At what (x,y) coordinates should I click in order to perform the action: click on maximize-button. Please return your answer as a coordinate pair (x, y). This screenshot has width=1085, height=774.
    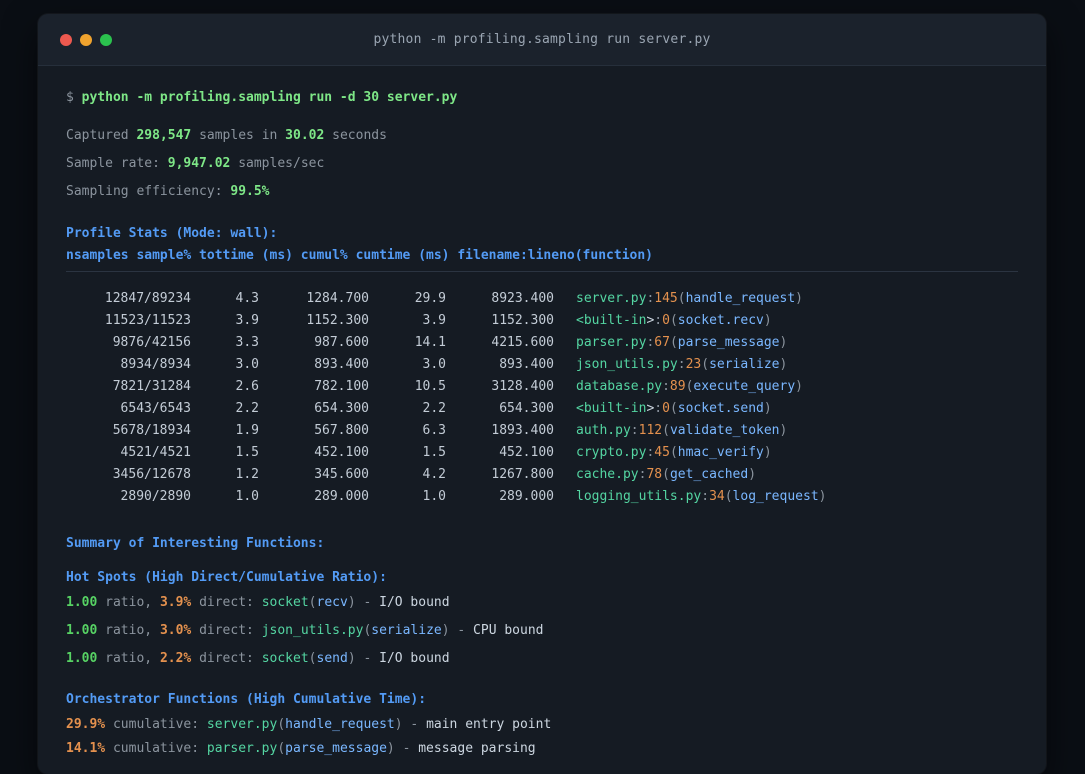
    Looking at the image, I should click on (106, 39).